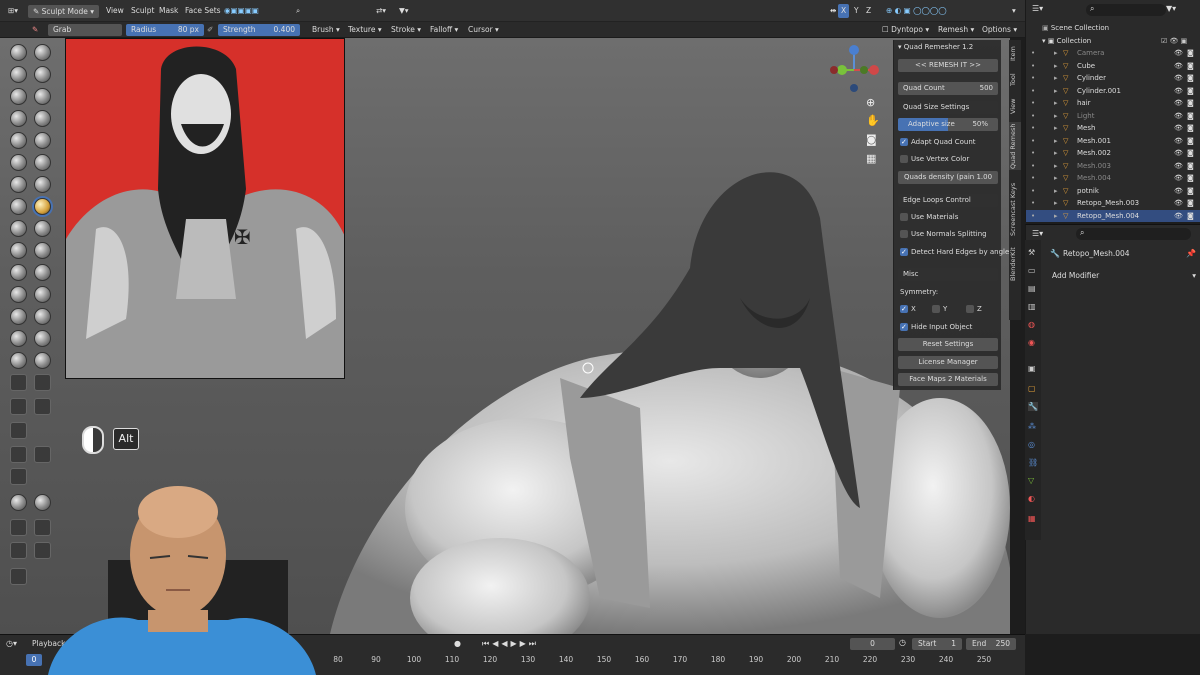 This screenshot has width=1200, height=675. Describe the element at coordinates (42, 74) in the screenshot. I see `clay-strips-brush-tool` at that location.